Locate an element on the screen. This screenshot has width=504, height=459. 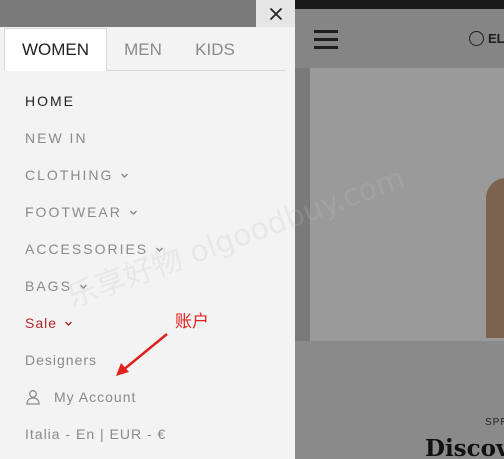
menu-item-locale: Italia - En | EUR - € is located at coordinates (95, 434).